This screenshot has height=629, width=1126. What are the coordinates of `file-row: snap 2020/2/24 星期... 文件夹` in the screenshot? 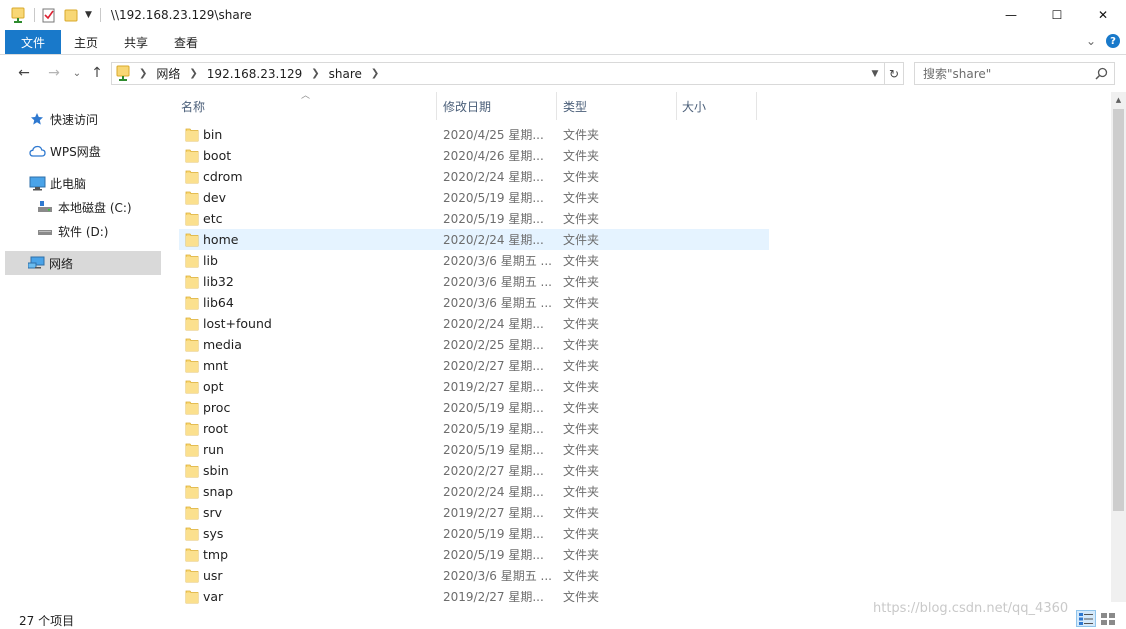 It's located at (474, 491).